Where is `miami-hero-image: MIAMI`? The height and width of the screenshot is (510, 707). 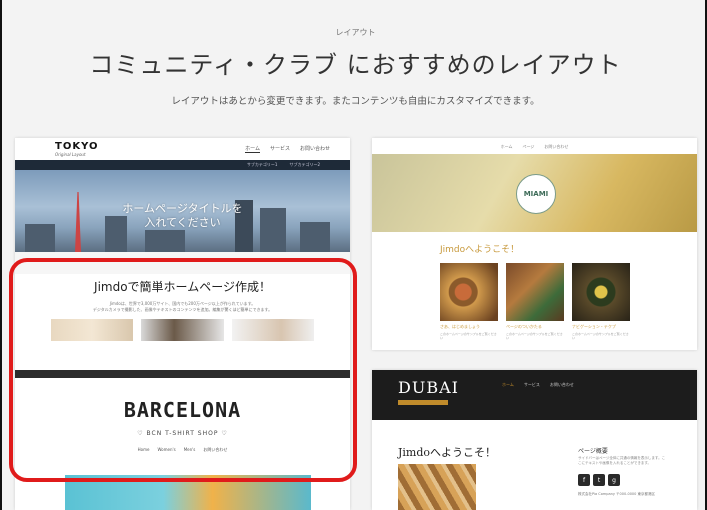
miami-hero-image: MIAMI is located at coordinates (534, 193).